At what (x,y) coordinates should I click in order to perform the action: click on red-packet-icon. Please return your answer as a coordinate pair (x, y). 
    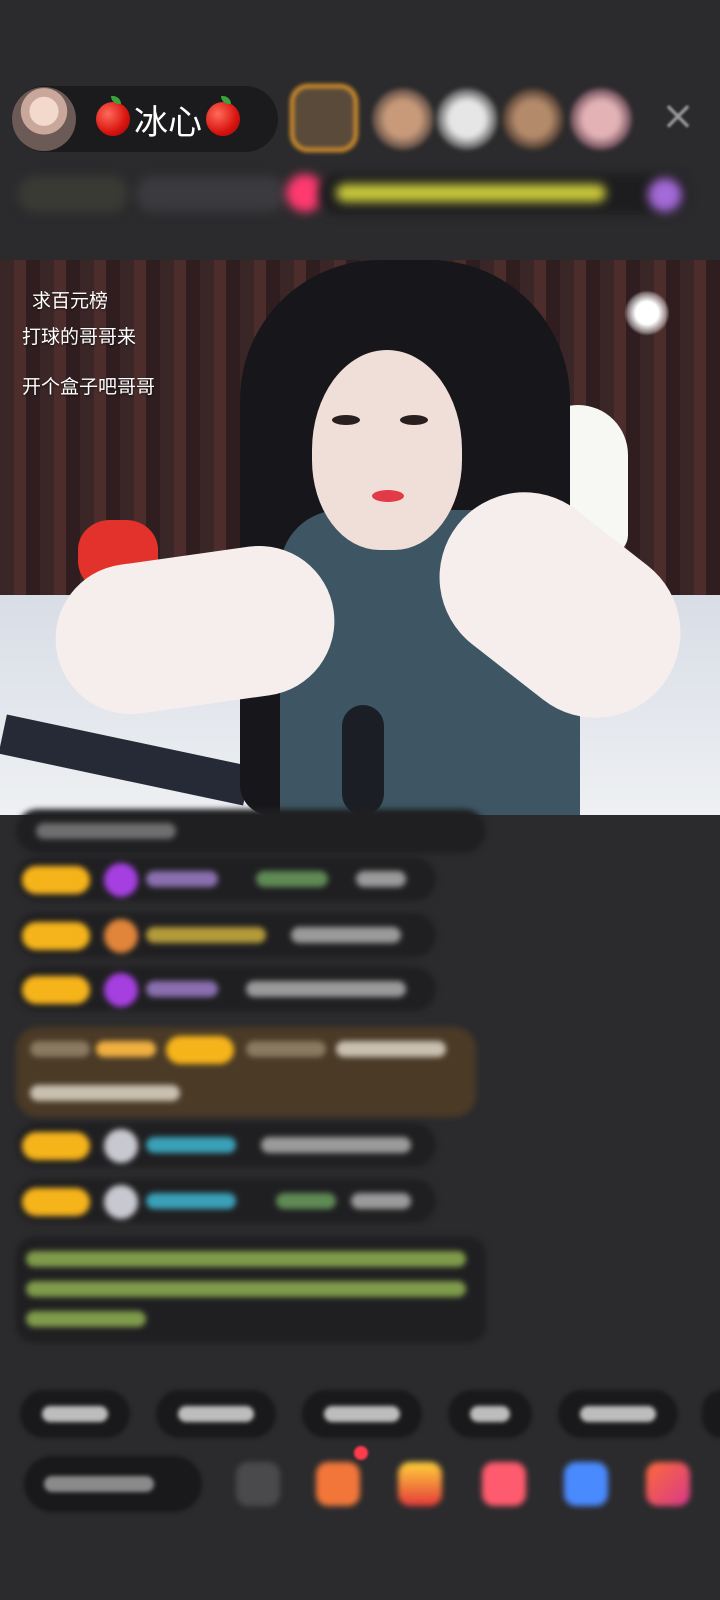
    Looking at the image, I should click on (420, 1484).